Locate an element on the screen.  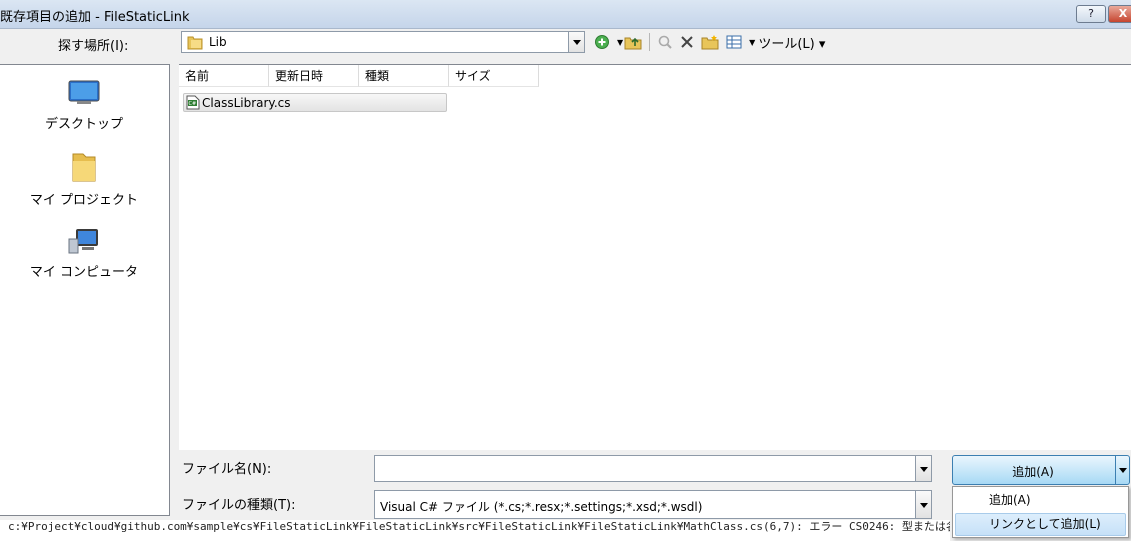
desktop-icon is located at coordinates (84, 95).